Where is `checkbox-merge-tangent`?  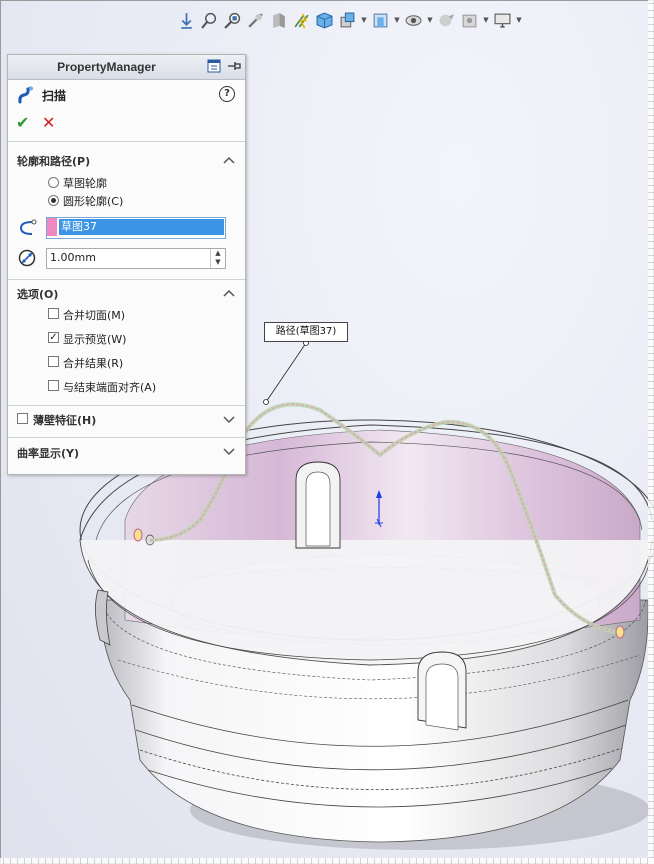 checkbox-merge-tangent is located at coordinates (53, 313).